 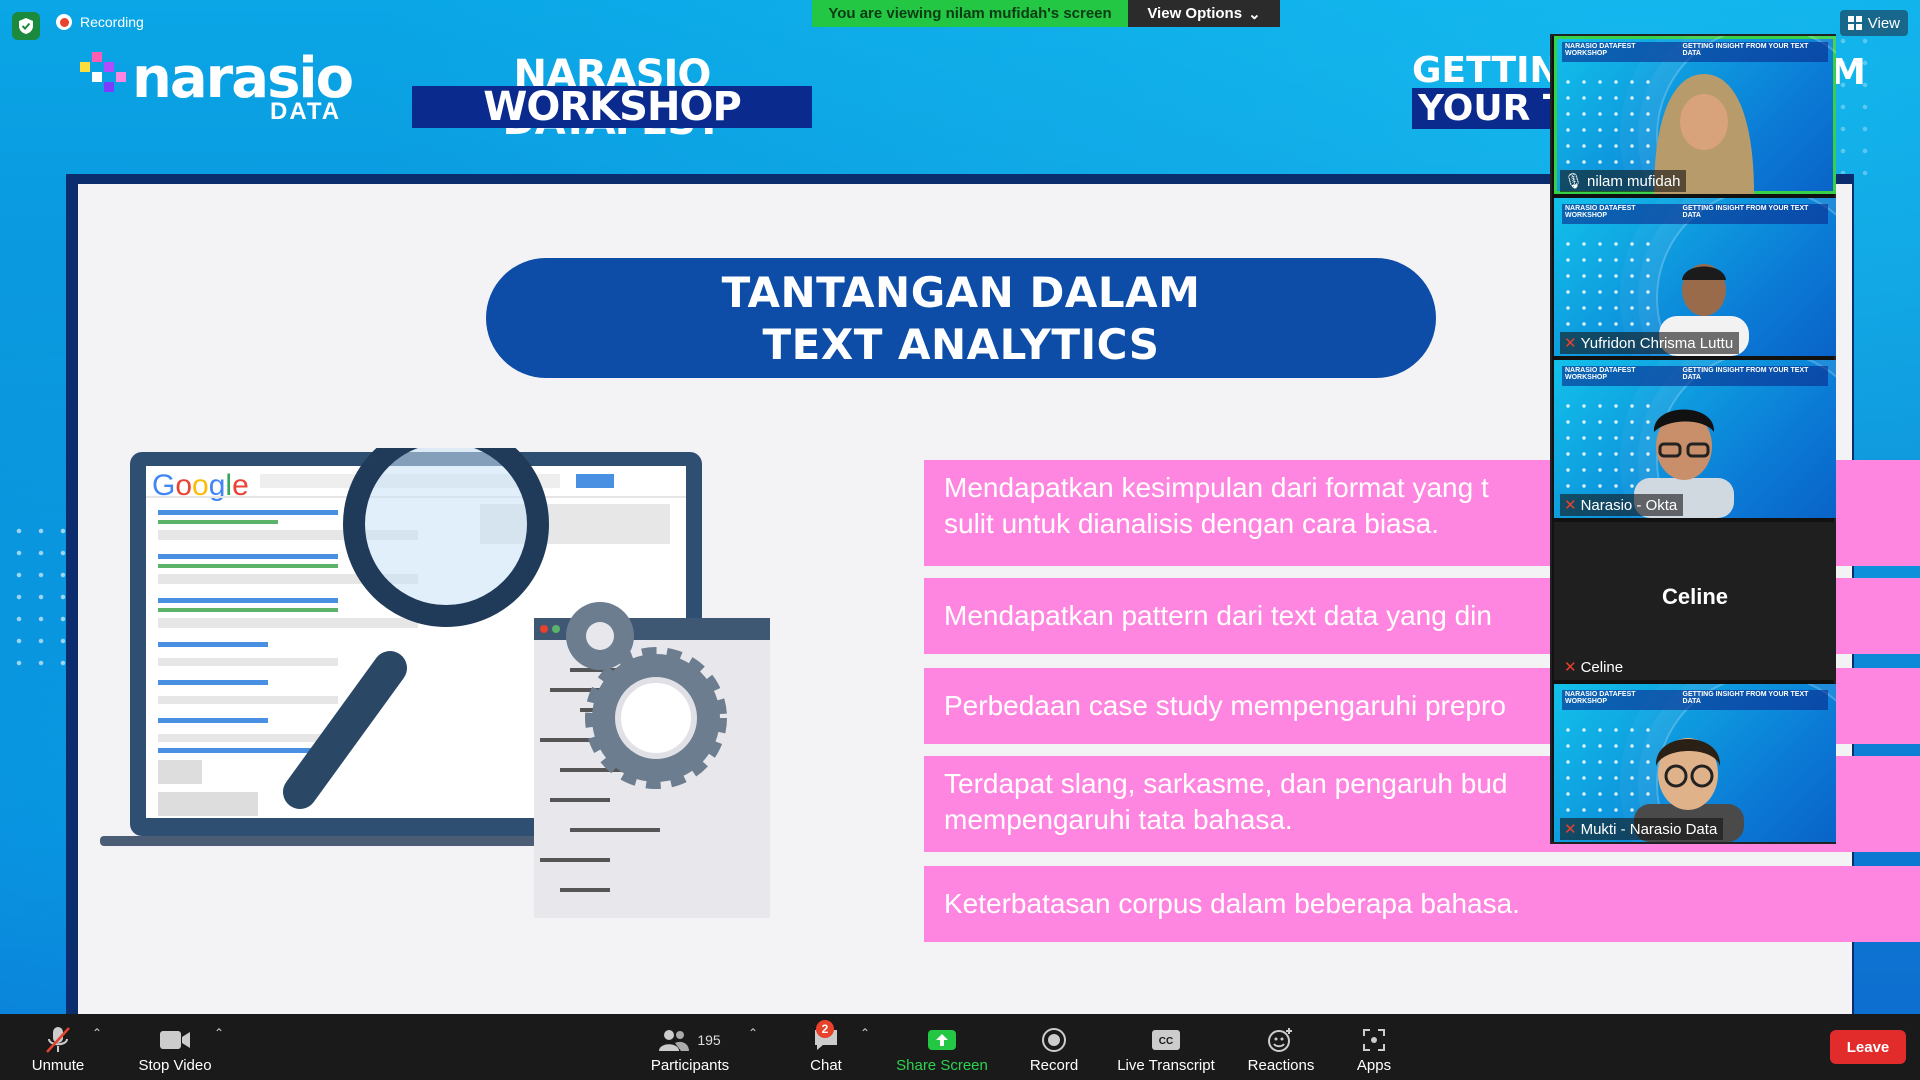 I want to click on event-title: NARASIO DATAFEST WORKSHOP, so click(x=612, y=98).